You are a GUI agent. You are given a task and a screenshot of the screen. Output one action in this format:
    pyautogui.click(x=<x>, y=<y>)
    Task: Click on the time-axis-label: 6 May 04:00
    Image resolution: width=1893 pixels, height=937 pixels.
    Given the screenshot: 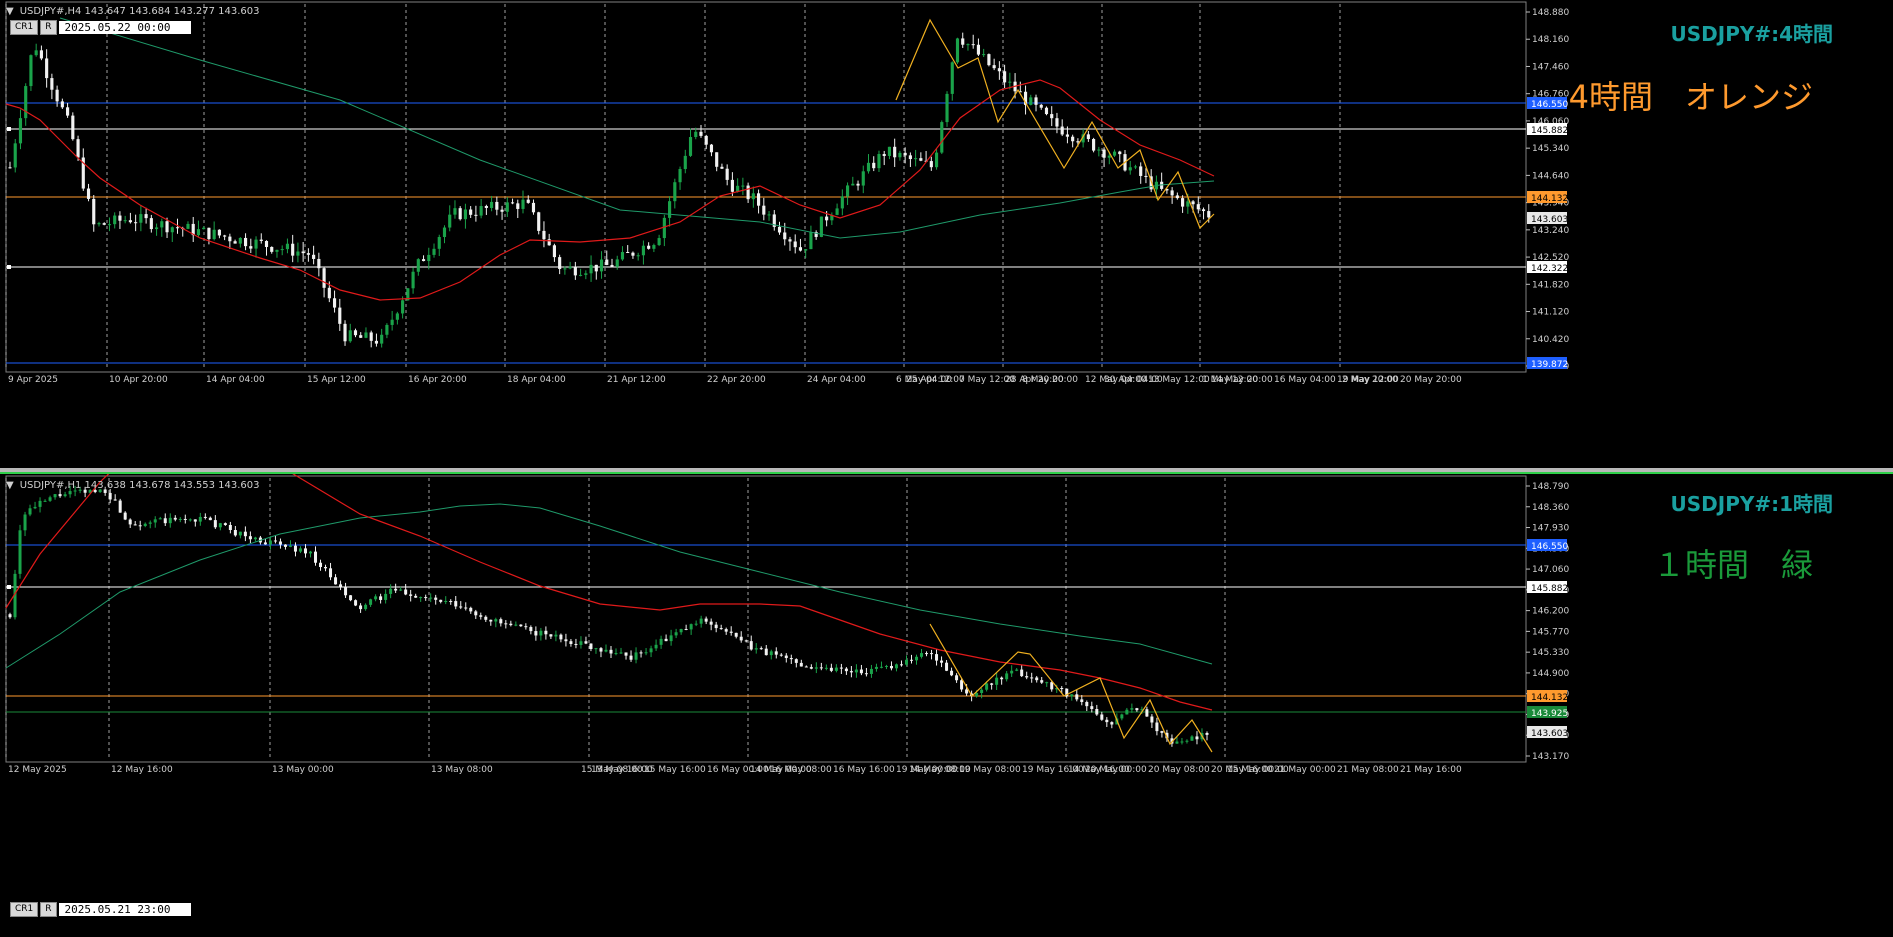 What is the action you would take?
    pyautogui.click(x=924, y=380)
    